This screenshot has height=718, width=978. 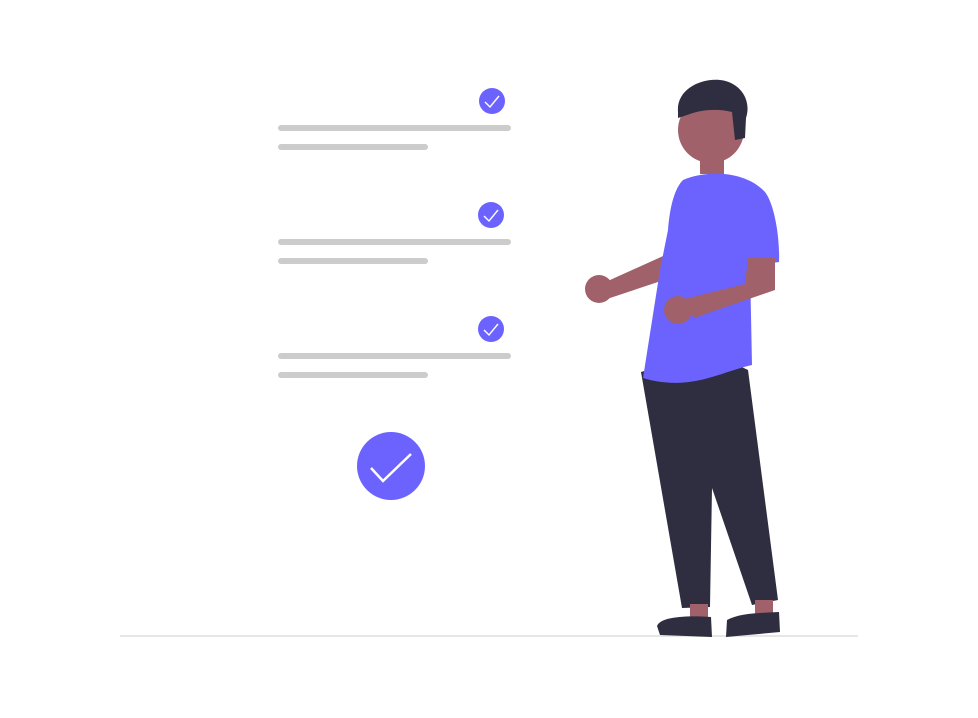 I want to click on confirm-check, so click(x=391, y=466).